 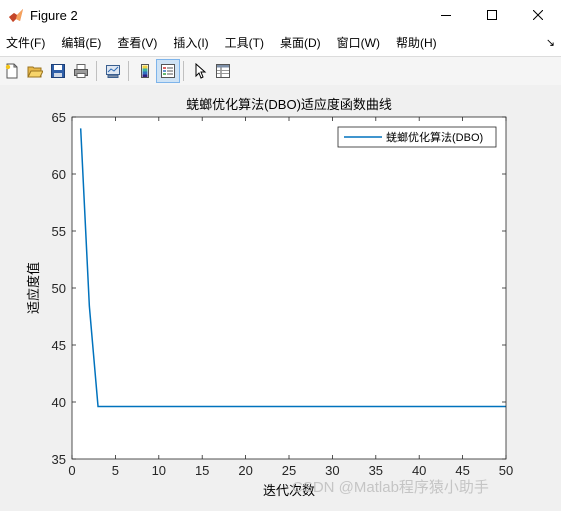 What do you see at coordinates (59, 231) in the screenshot?
I see `y-tick-label: 55` at bounding box center [59, 231].